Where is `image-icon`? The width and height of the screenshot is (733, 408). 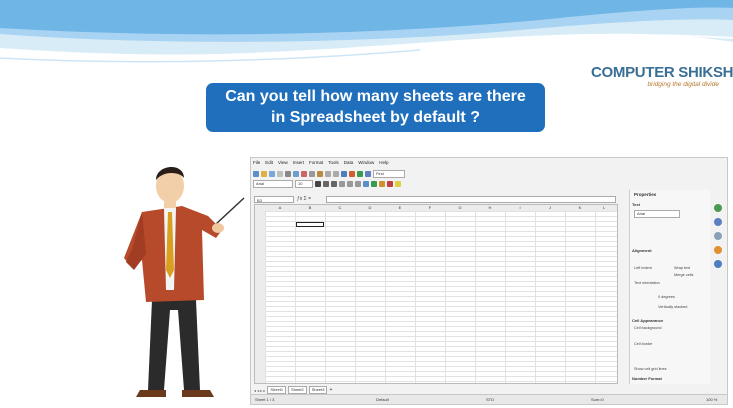 image-icon is located at coordinates (360, 173).